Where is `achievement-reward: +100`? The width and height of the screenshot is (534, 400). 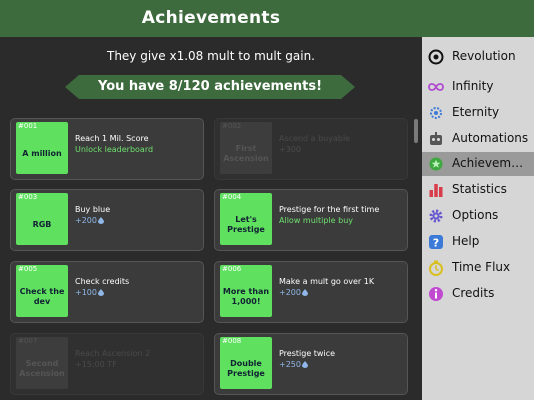 achievement-reward: +100 is located at coordinates (86, 292).